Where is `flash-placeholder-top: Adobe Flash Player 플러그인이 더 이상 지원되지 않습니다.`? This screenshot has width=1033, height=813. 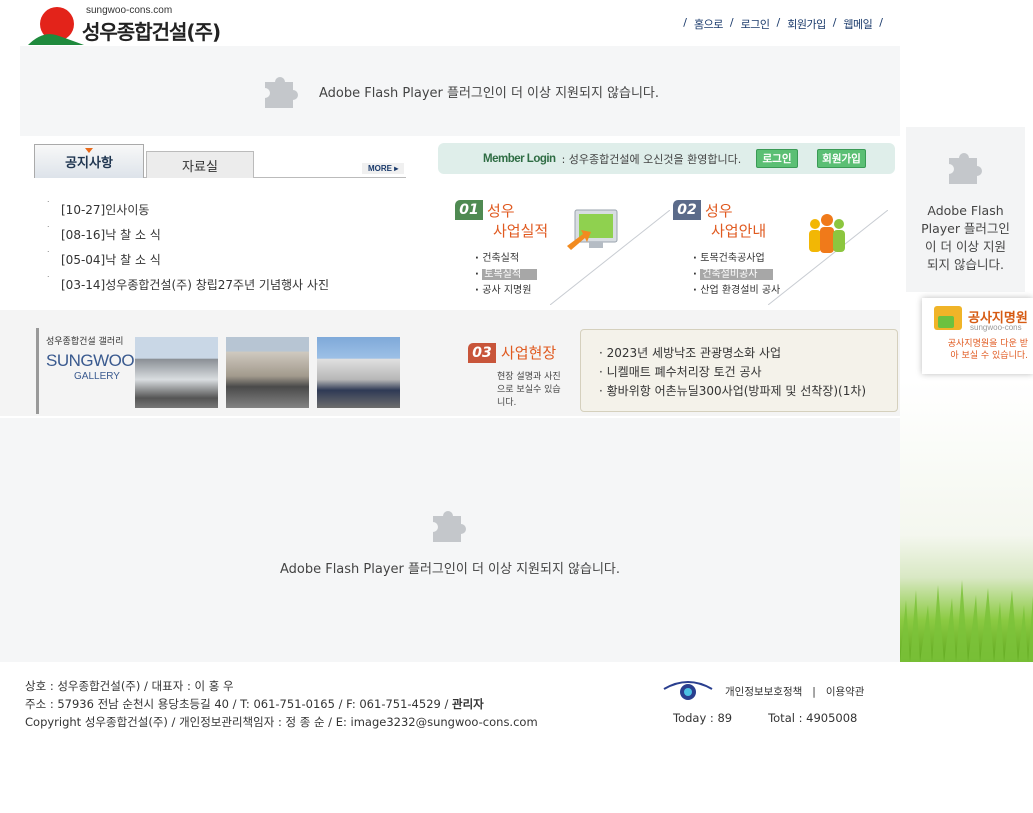 flash-placeholder-top: Adobe Flash Player 플러그인이 더 이상 지원되지 않습니다. is located at coordinates (460, 91).